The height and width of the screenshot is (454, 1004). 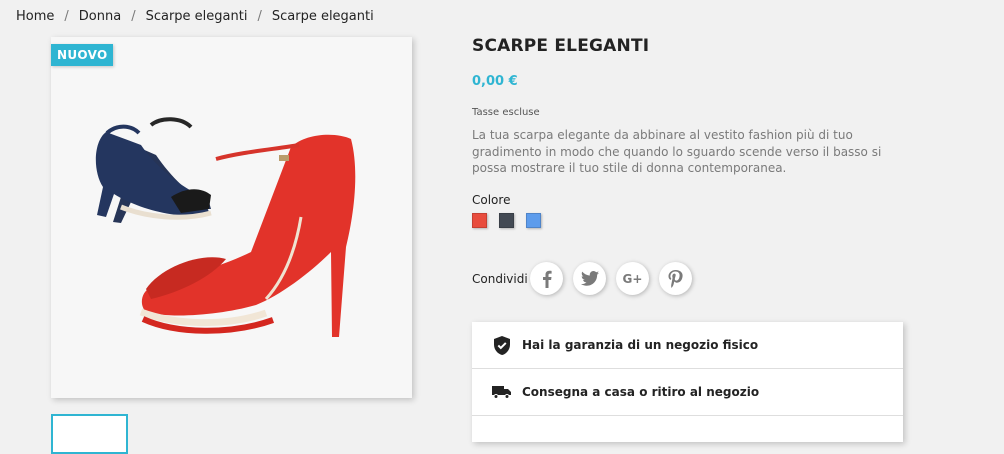 What do you see at coordinates (89, 434) in the screenshot?
I see `product-thumbnail` at bounding box center [89, 434].